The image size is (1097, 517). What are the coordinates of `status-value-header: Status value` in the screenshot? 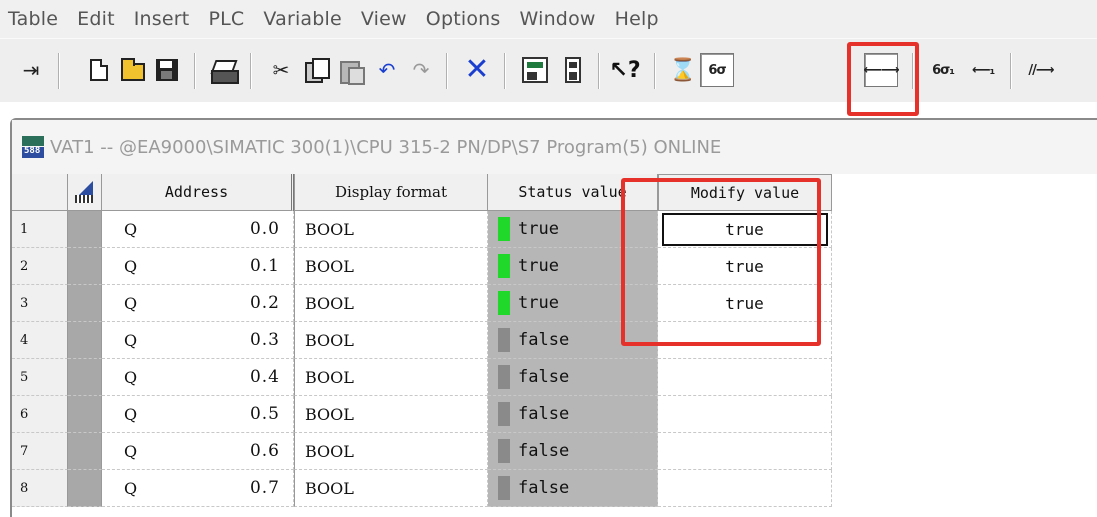 It's located at (573, 192).